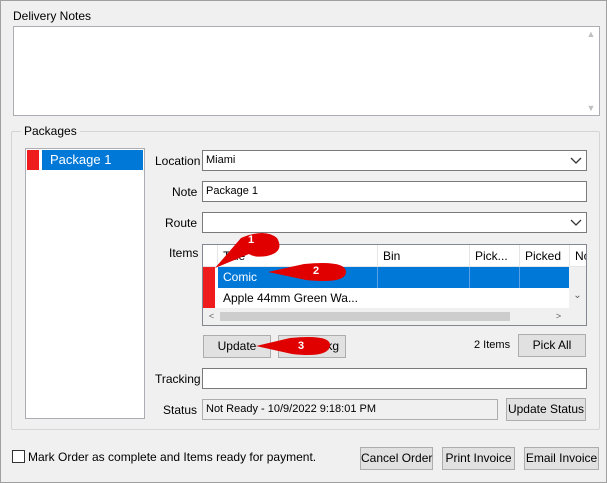 This screenshot has width=607, height=483. Describe the element at coordinates (50, 131) in the screenshot. I see `packages-group-label: Packages` at that location.